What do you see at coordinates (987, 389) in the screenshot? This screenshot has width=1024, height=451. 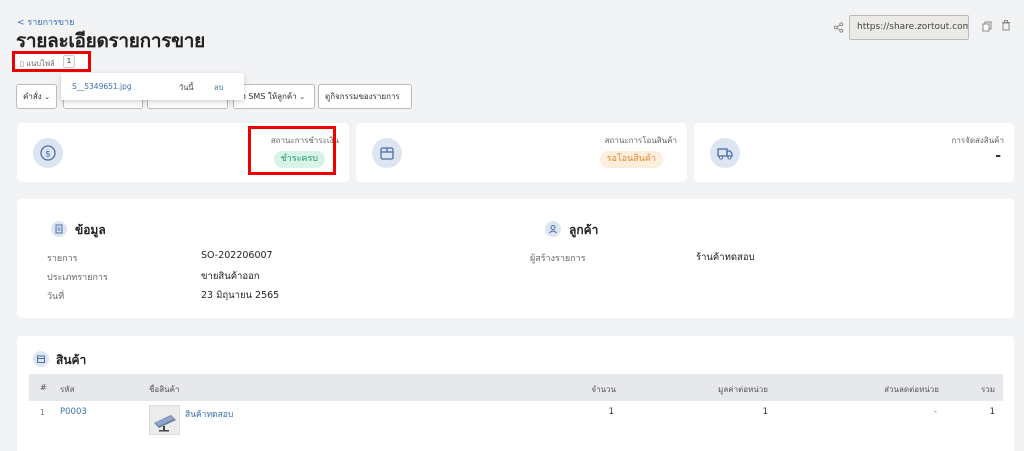 I see `col-total: รวม` at bounding box center [987, 389].